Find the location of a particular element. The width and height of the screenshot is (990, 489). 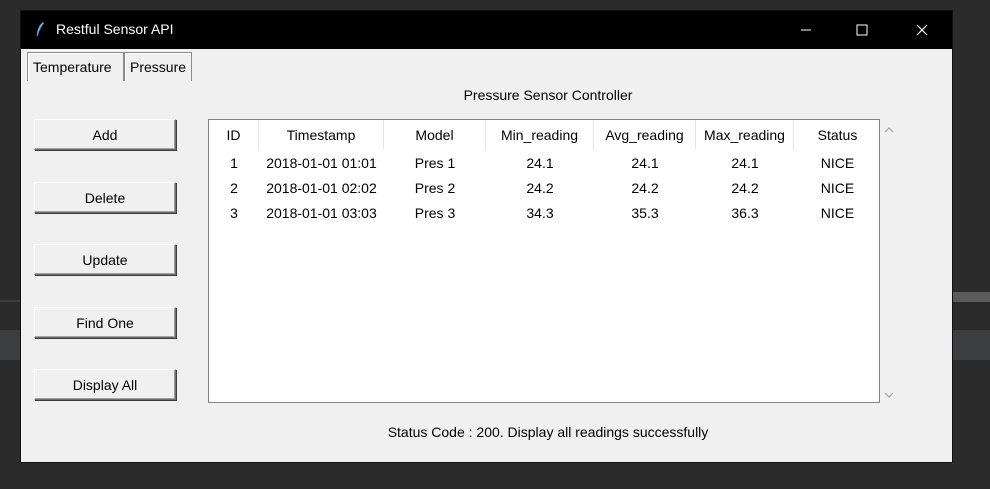

scroll-up-button is located at coordinates (888, 129).